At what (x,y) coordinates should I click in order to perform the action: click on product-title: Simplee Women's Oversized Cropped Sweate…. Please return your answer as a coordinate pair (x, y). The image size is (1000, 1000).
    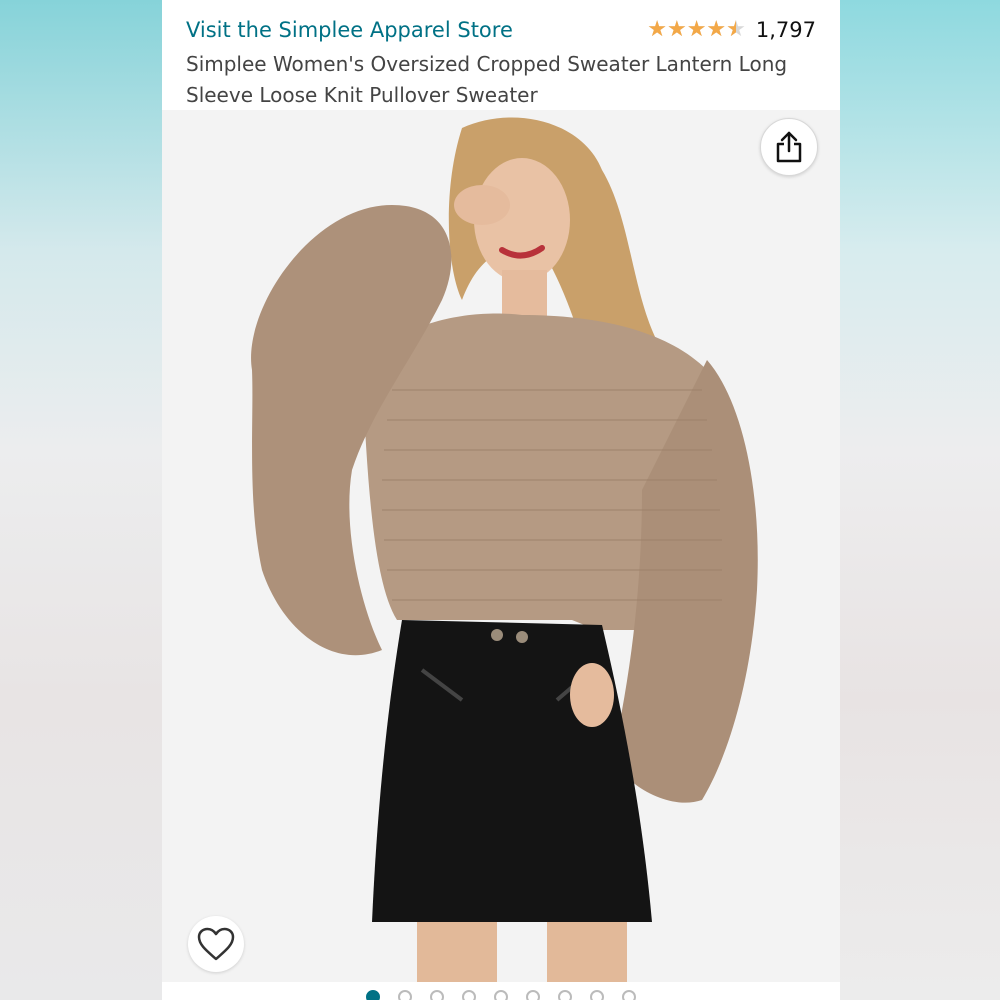
    Looking at the image, I should click on (487, 79).